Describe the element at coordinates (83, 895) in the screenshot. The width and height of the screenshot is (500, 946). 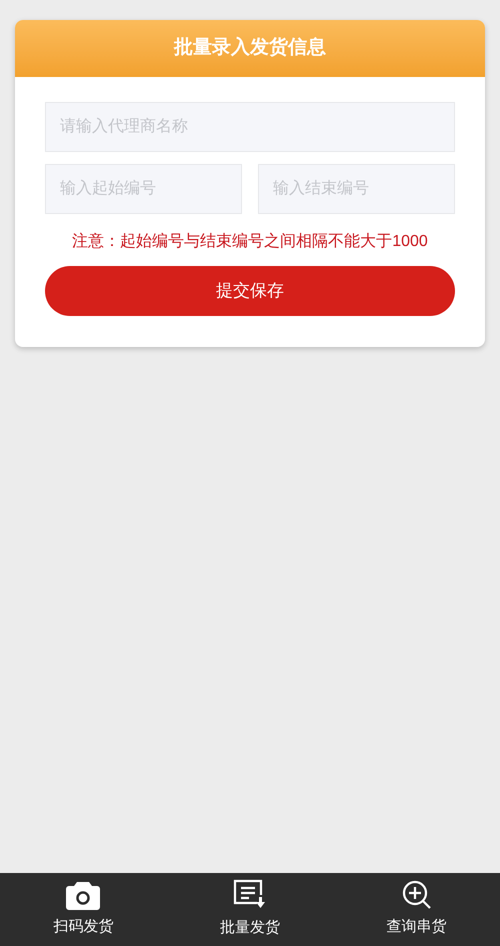
I see `camera-icon` at that location.